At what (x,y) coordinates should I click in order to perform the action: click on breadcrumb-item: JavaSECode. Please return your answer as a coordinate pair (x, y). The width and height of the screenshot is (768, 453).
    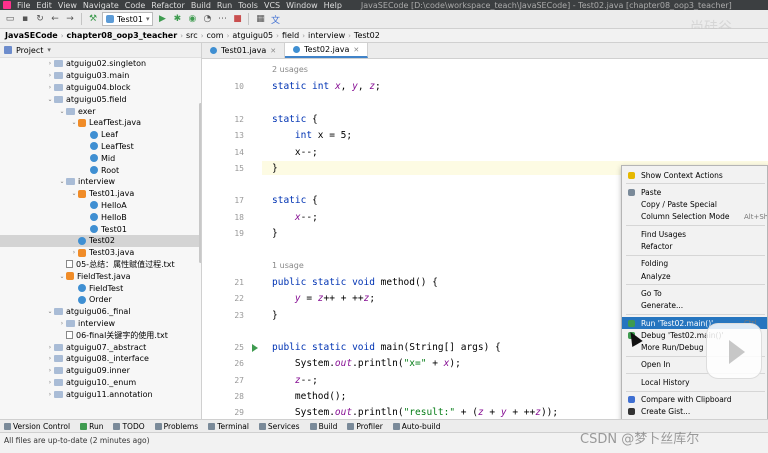
    Looking at the image, I should click on (31, 35).